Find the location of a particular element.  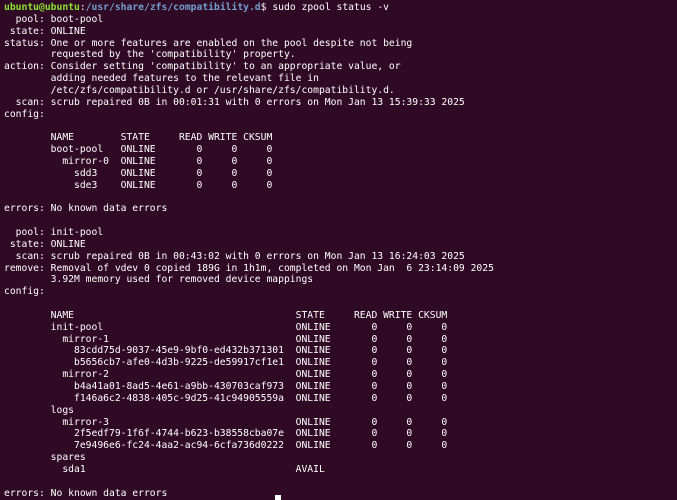

output-line: pool: init-pool is located at coordinates (54, 233).